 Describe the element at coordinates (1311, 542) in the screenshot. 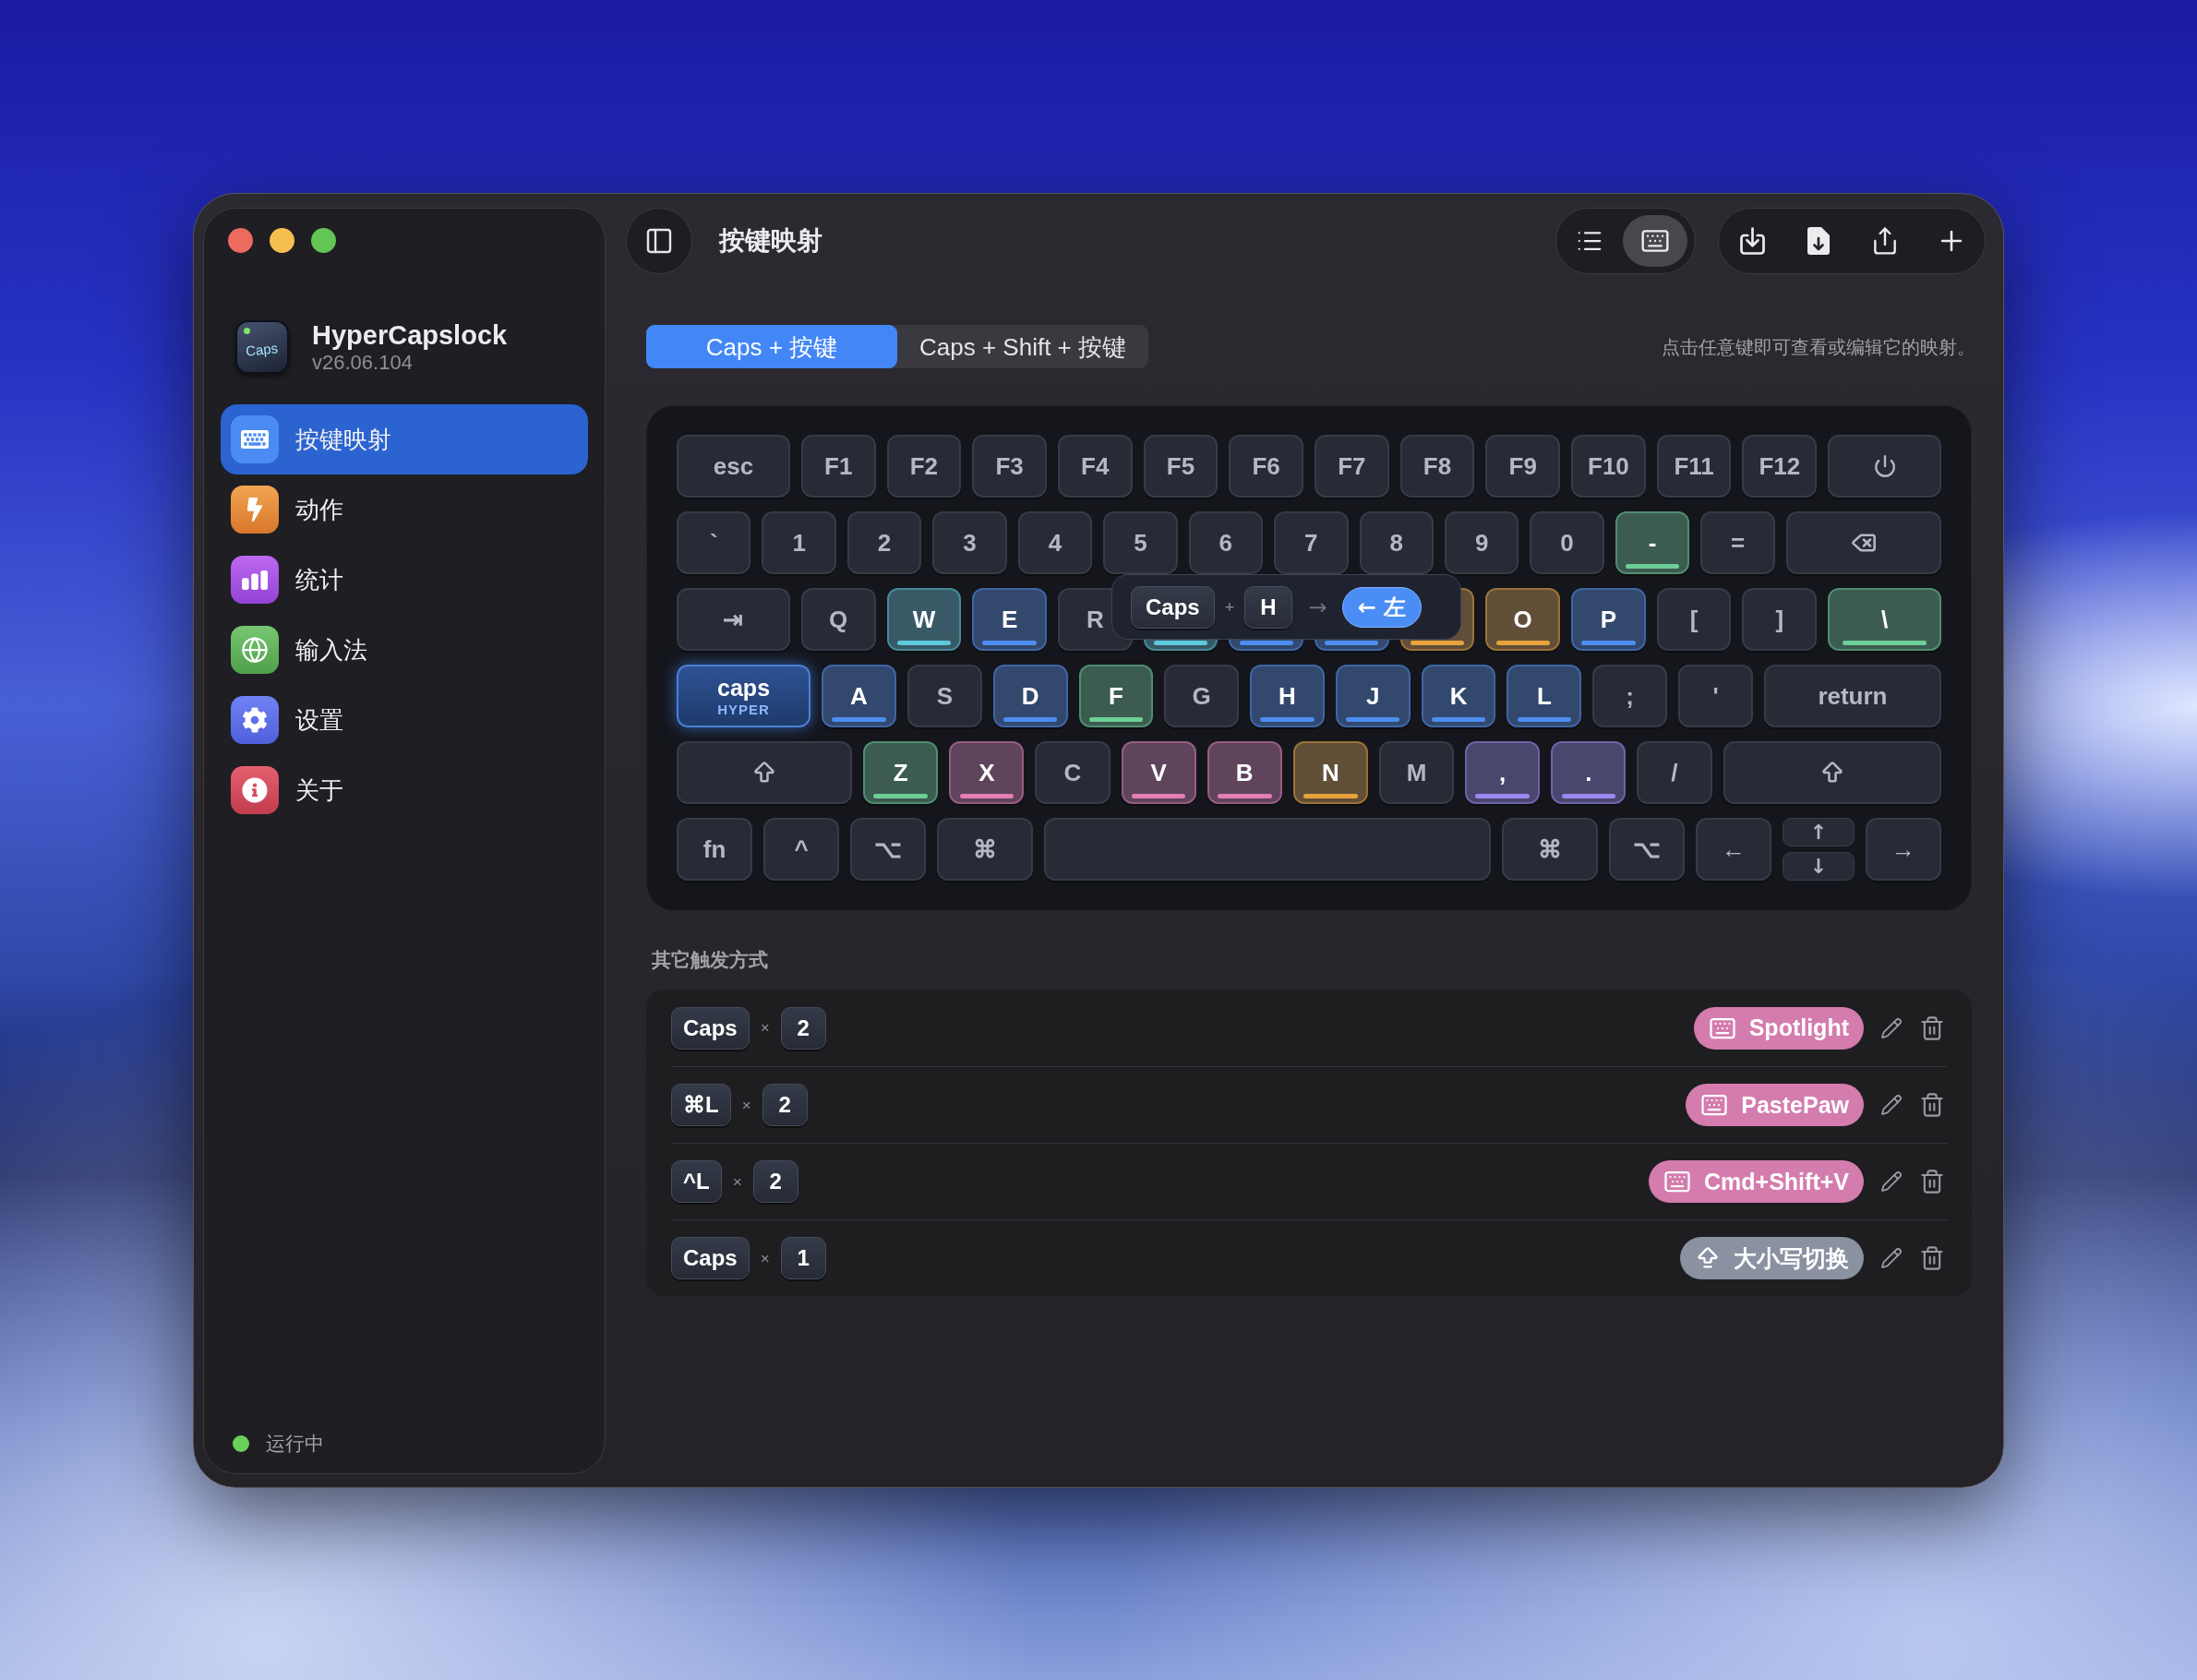

I see `keyboard-key: 7` at that location.